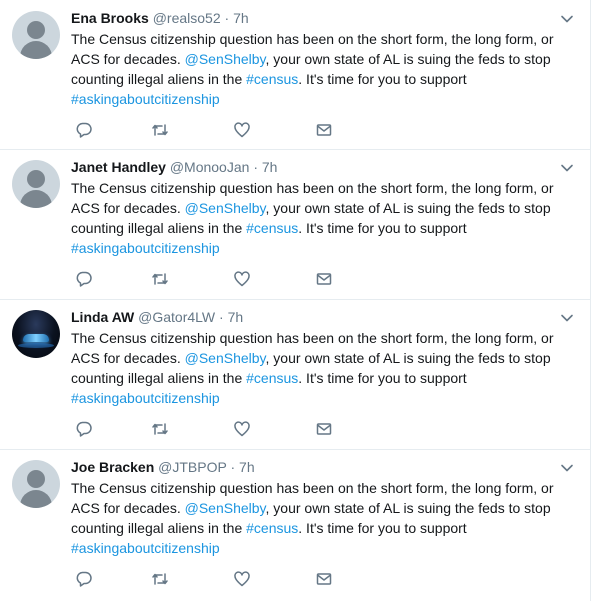 The image size is (592, 601). What do you see at coordinates (210, 167) in the screenshot?
I see `user-handle: @MonooJan` at bounding box center [210, 167].